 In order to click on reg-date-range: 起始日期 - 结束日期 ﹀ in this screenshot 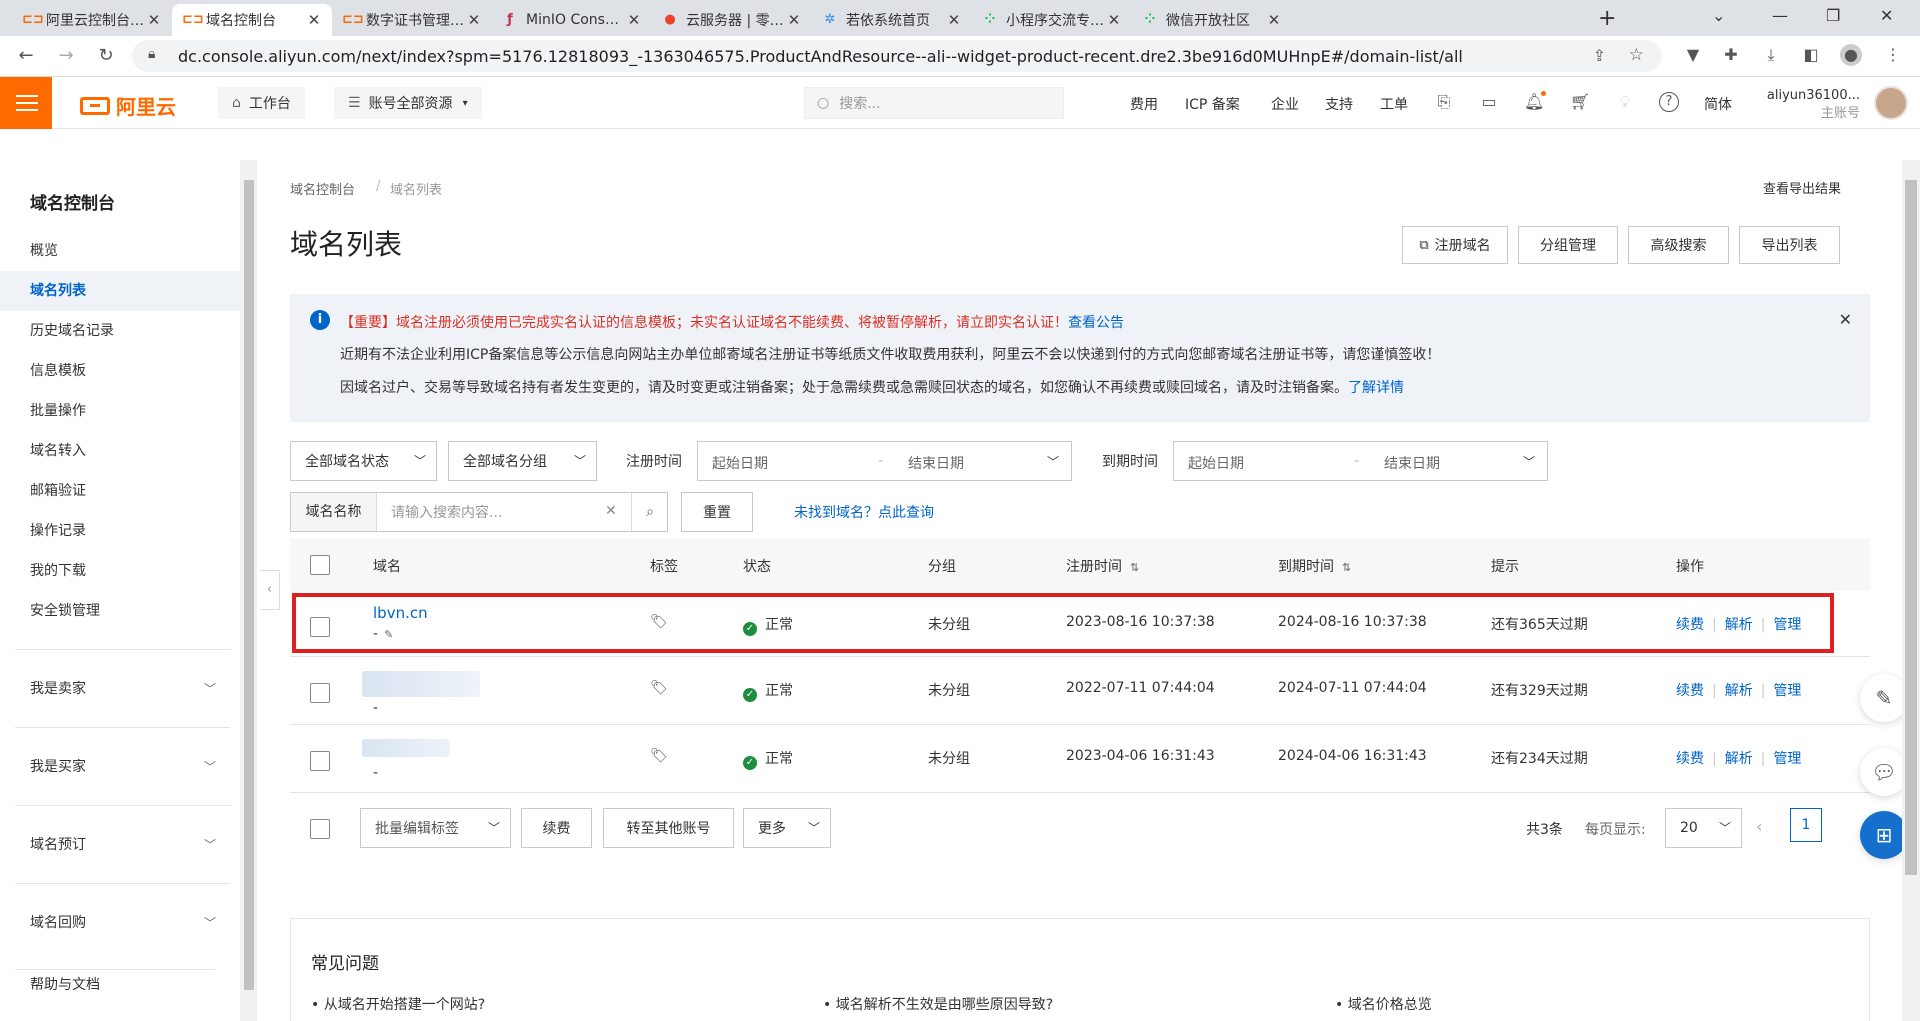, I will do `click(884, 461)`.